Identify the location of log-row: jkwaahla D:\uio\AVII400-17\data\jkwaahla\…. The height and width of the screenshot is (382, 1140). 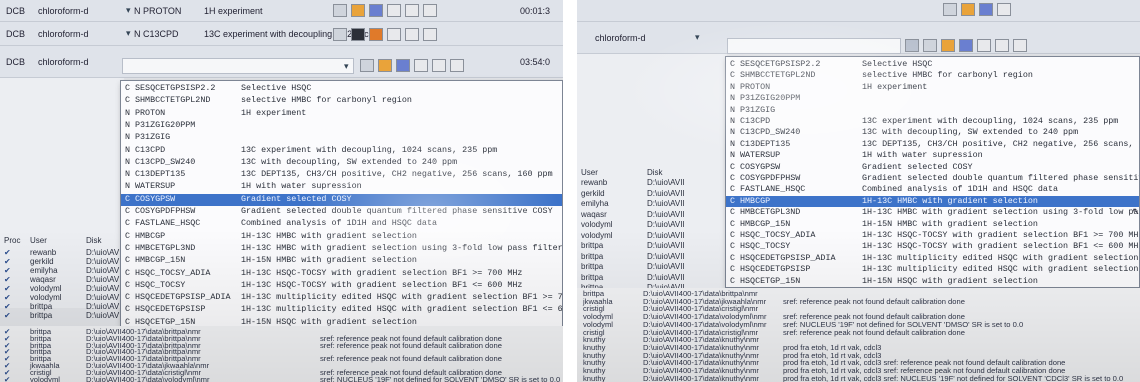
(858, 301).